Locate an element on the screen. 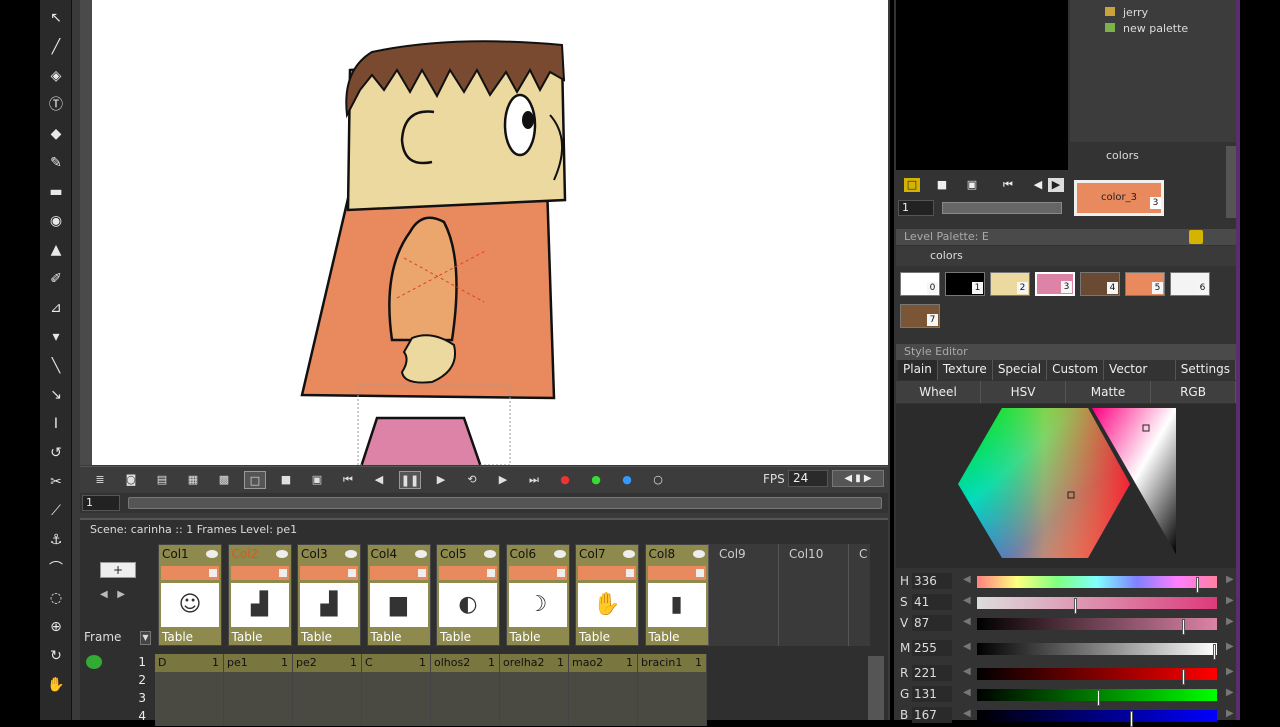 Image resolution: width=1280 pixels, height=727 pixels. skeleton-tool-icon: ⟋ is located at coordinates (56, 511).